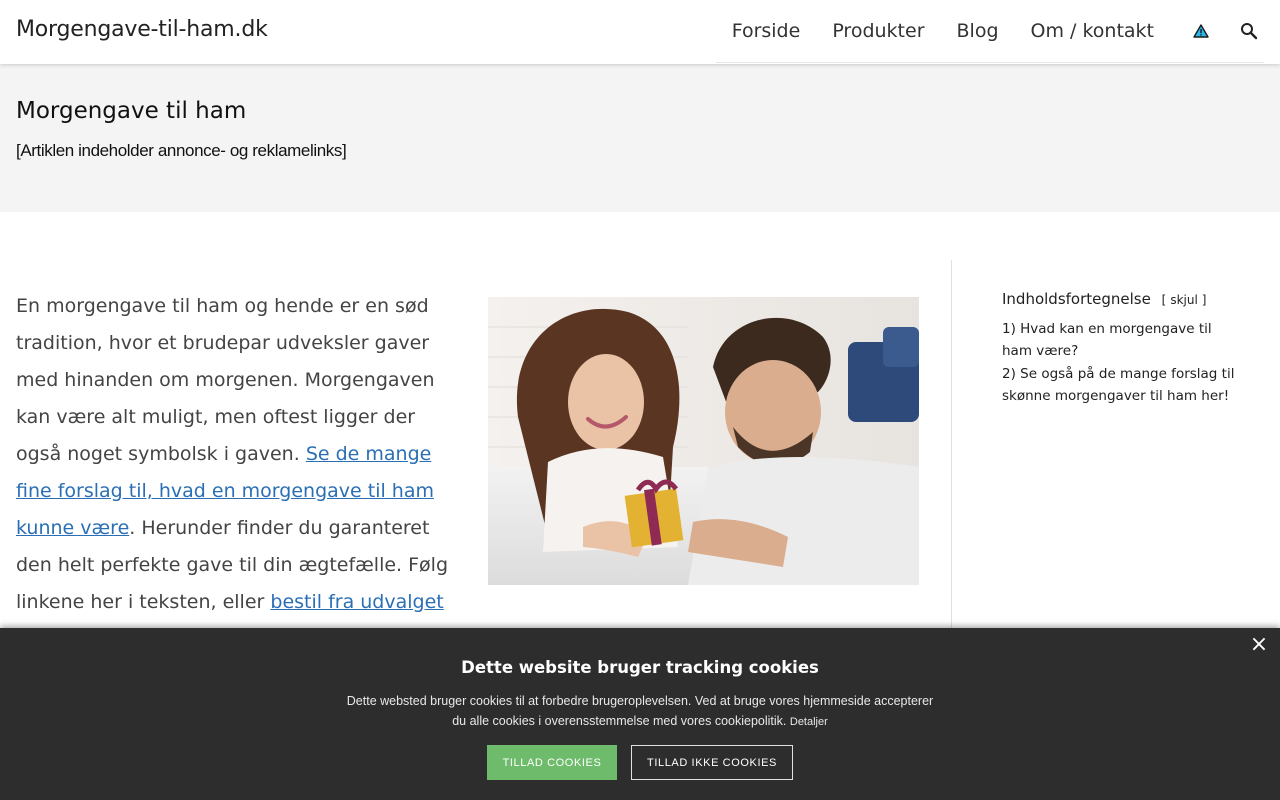 This screenshot has width=1280, height=800. I want to click on warning-icon, so click(1201, 31).